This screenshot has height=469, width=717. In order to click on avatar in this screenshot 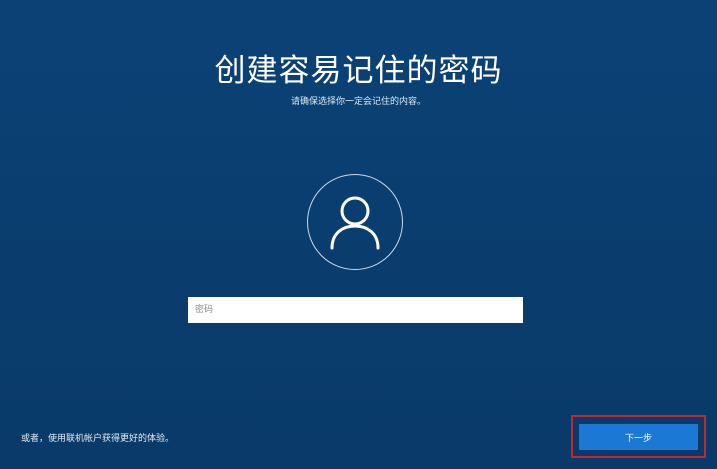, I will do `click(355, 222)`.